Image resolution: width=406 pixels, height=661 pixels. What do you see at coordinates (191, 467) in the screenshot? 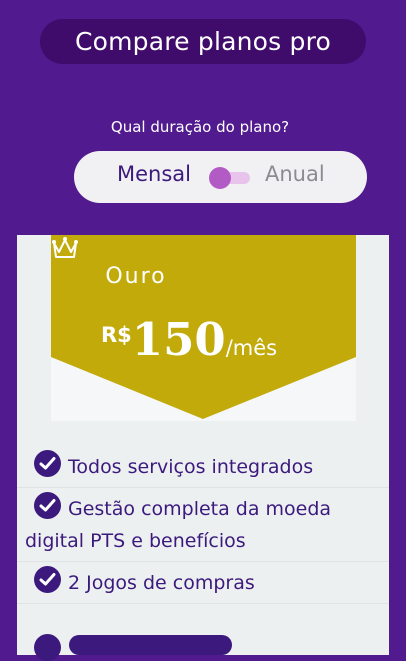
I see `feature-label: Todos serviços integrados` at bounding box center [191, 467].